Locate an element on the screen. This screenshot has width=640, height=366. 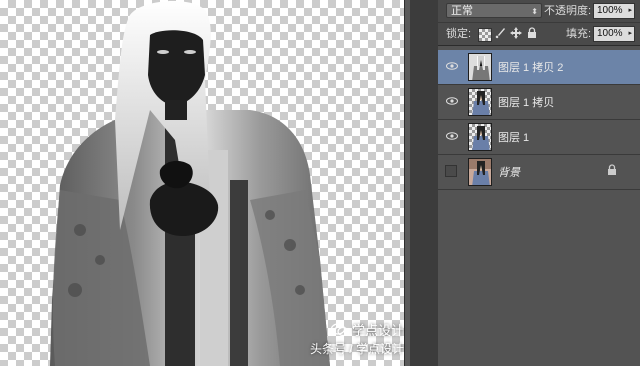
blend-mode-select: 正常 ⬍ is located at coordinates (494, 10).